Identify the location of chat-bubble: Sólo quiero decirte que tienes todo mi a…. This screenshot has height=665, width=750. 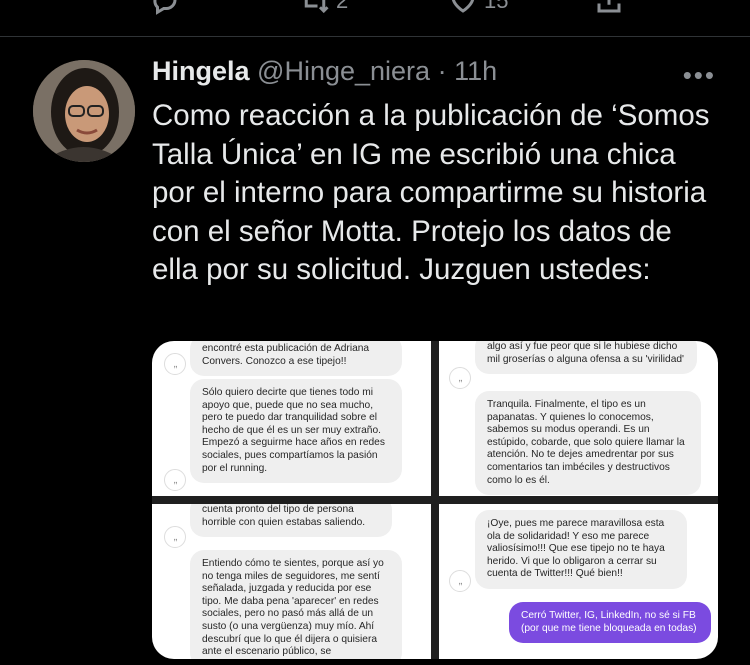
(296, 431).